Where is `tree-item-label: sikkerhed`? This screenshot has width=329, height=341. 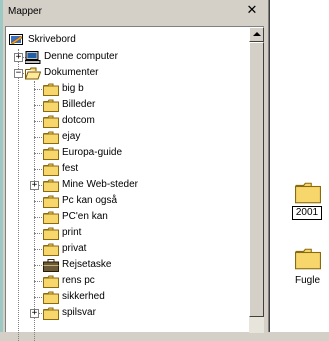
tree-item-label: sikkerhed is located at coordinates (83, 296).